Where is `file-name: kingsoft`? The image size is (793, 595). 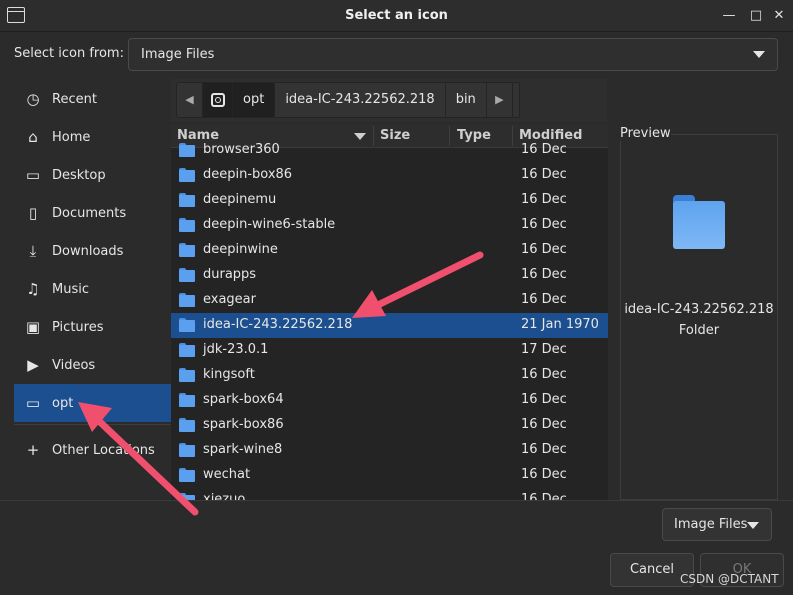 file-name: kingsoft is located at coordinates (229, 374).